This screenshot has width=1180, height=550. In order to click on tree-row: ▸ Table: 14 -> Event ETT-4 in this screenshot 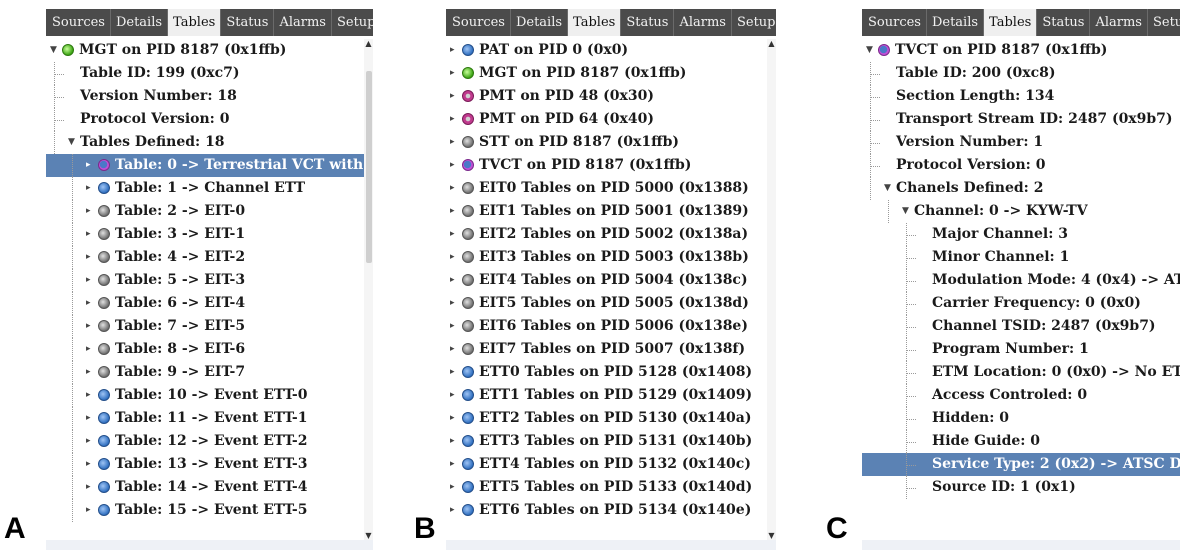, I will do `click(209, 487)`.